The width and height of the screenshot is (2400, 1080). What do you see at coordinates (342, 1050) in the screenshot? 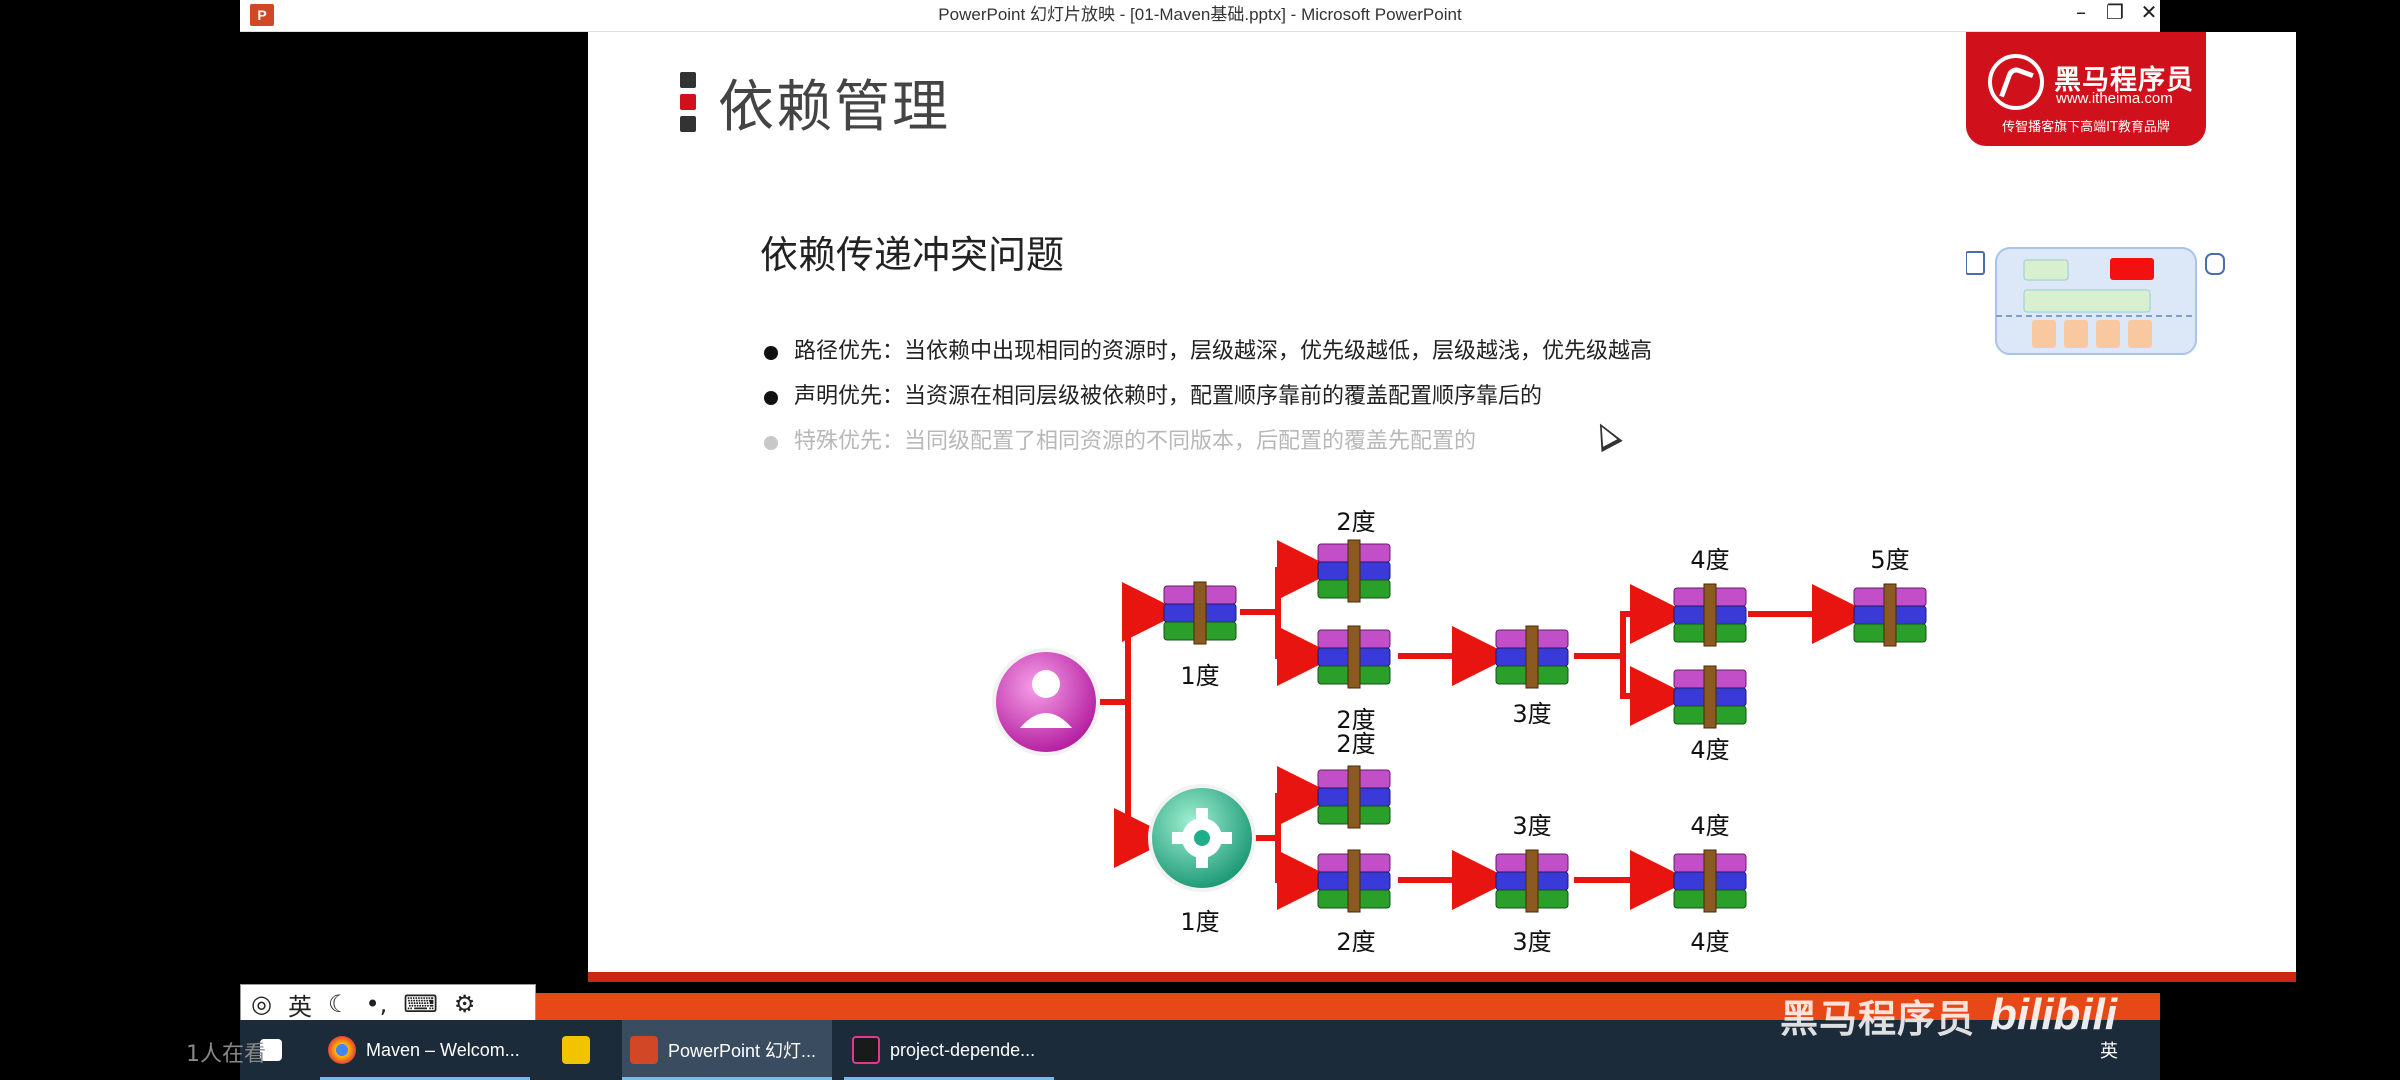
I see `chrome-icon` at bounding box center [342, 1050].